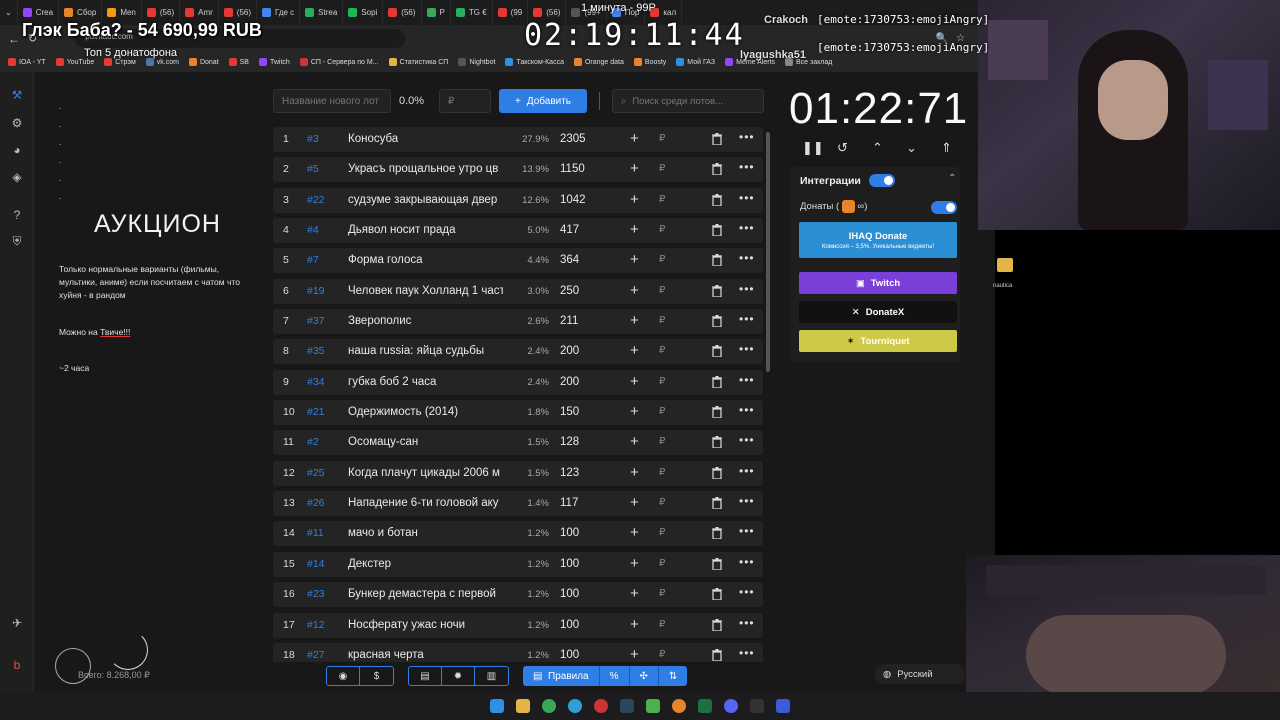  I want to click on telegram-icon: ✈, so click(17, 623).